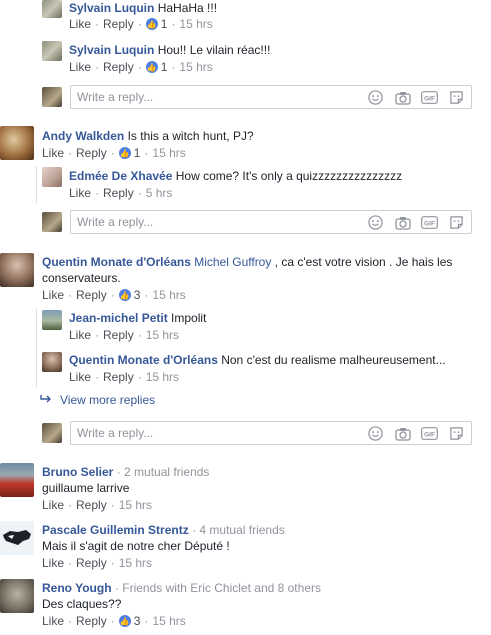 The width and height of the screenshot is (491, 635). Describe the element at coordinates (118, 318) in the screenshot. I see `comment-author: Jean-michel Petit` at that location.